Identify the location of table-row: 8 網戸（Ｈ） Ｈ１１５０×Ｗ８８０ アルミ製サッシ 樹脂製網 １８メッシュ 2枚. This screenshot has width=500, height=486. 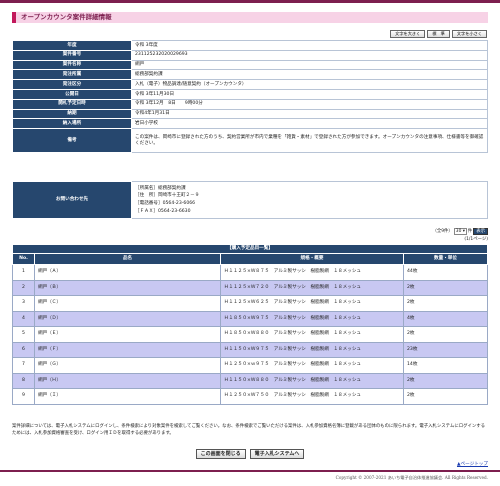
(250, 380).